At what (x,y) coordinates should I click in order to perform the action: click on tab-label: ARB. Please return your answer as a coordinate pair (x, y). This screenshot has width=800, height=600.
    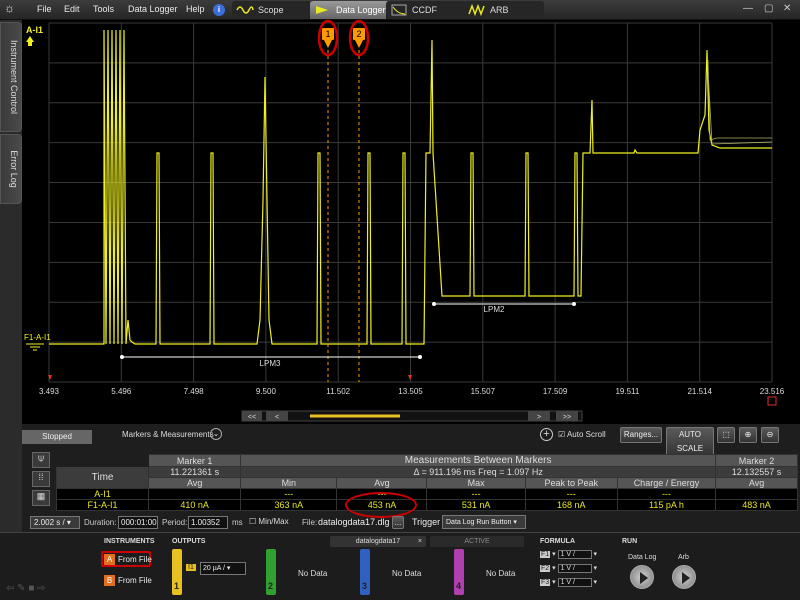
    Looking at the image, I should click on (499, 10).